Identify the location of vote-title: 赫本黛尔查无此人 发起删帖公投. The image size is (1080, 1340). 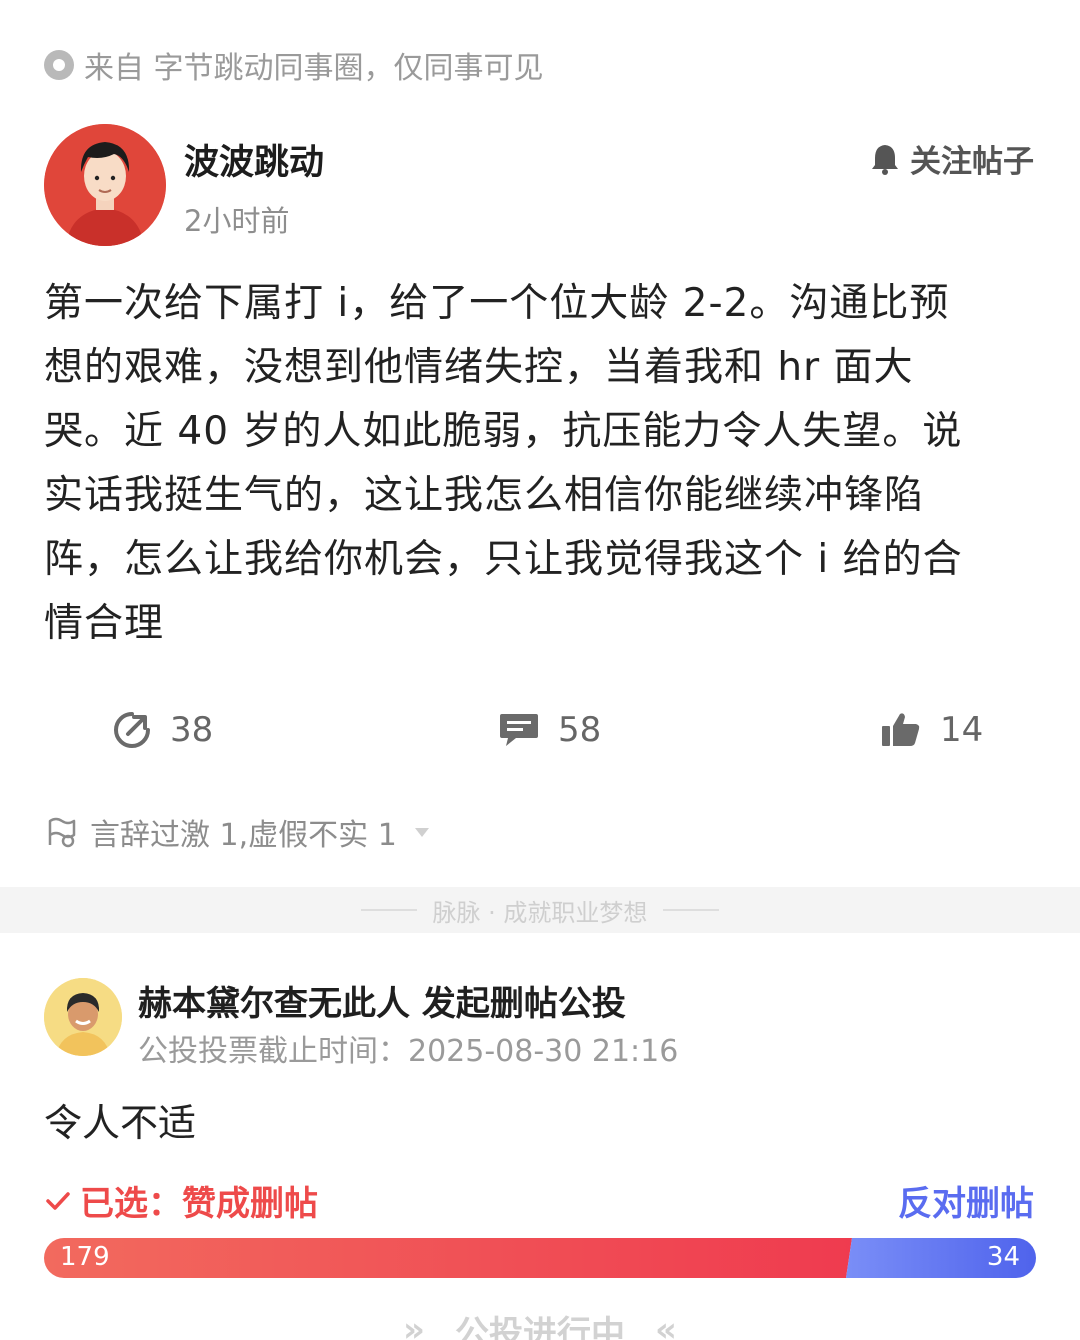
(382, 1004).